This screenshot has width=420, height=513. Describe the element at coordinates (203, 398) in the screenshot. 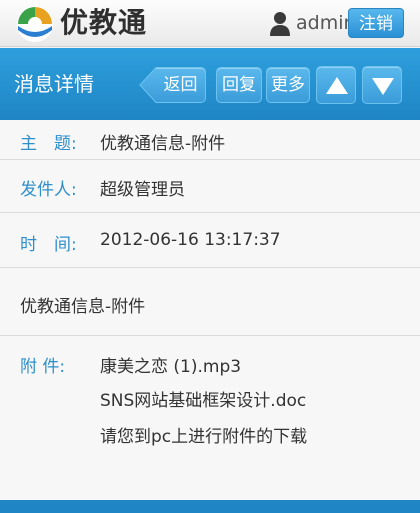

I see `attachment-item: SNS网站基础框架设计.doc` at that location.